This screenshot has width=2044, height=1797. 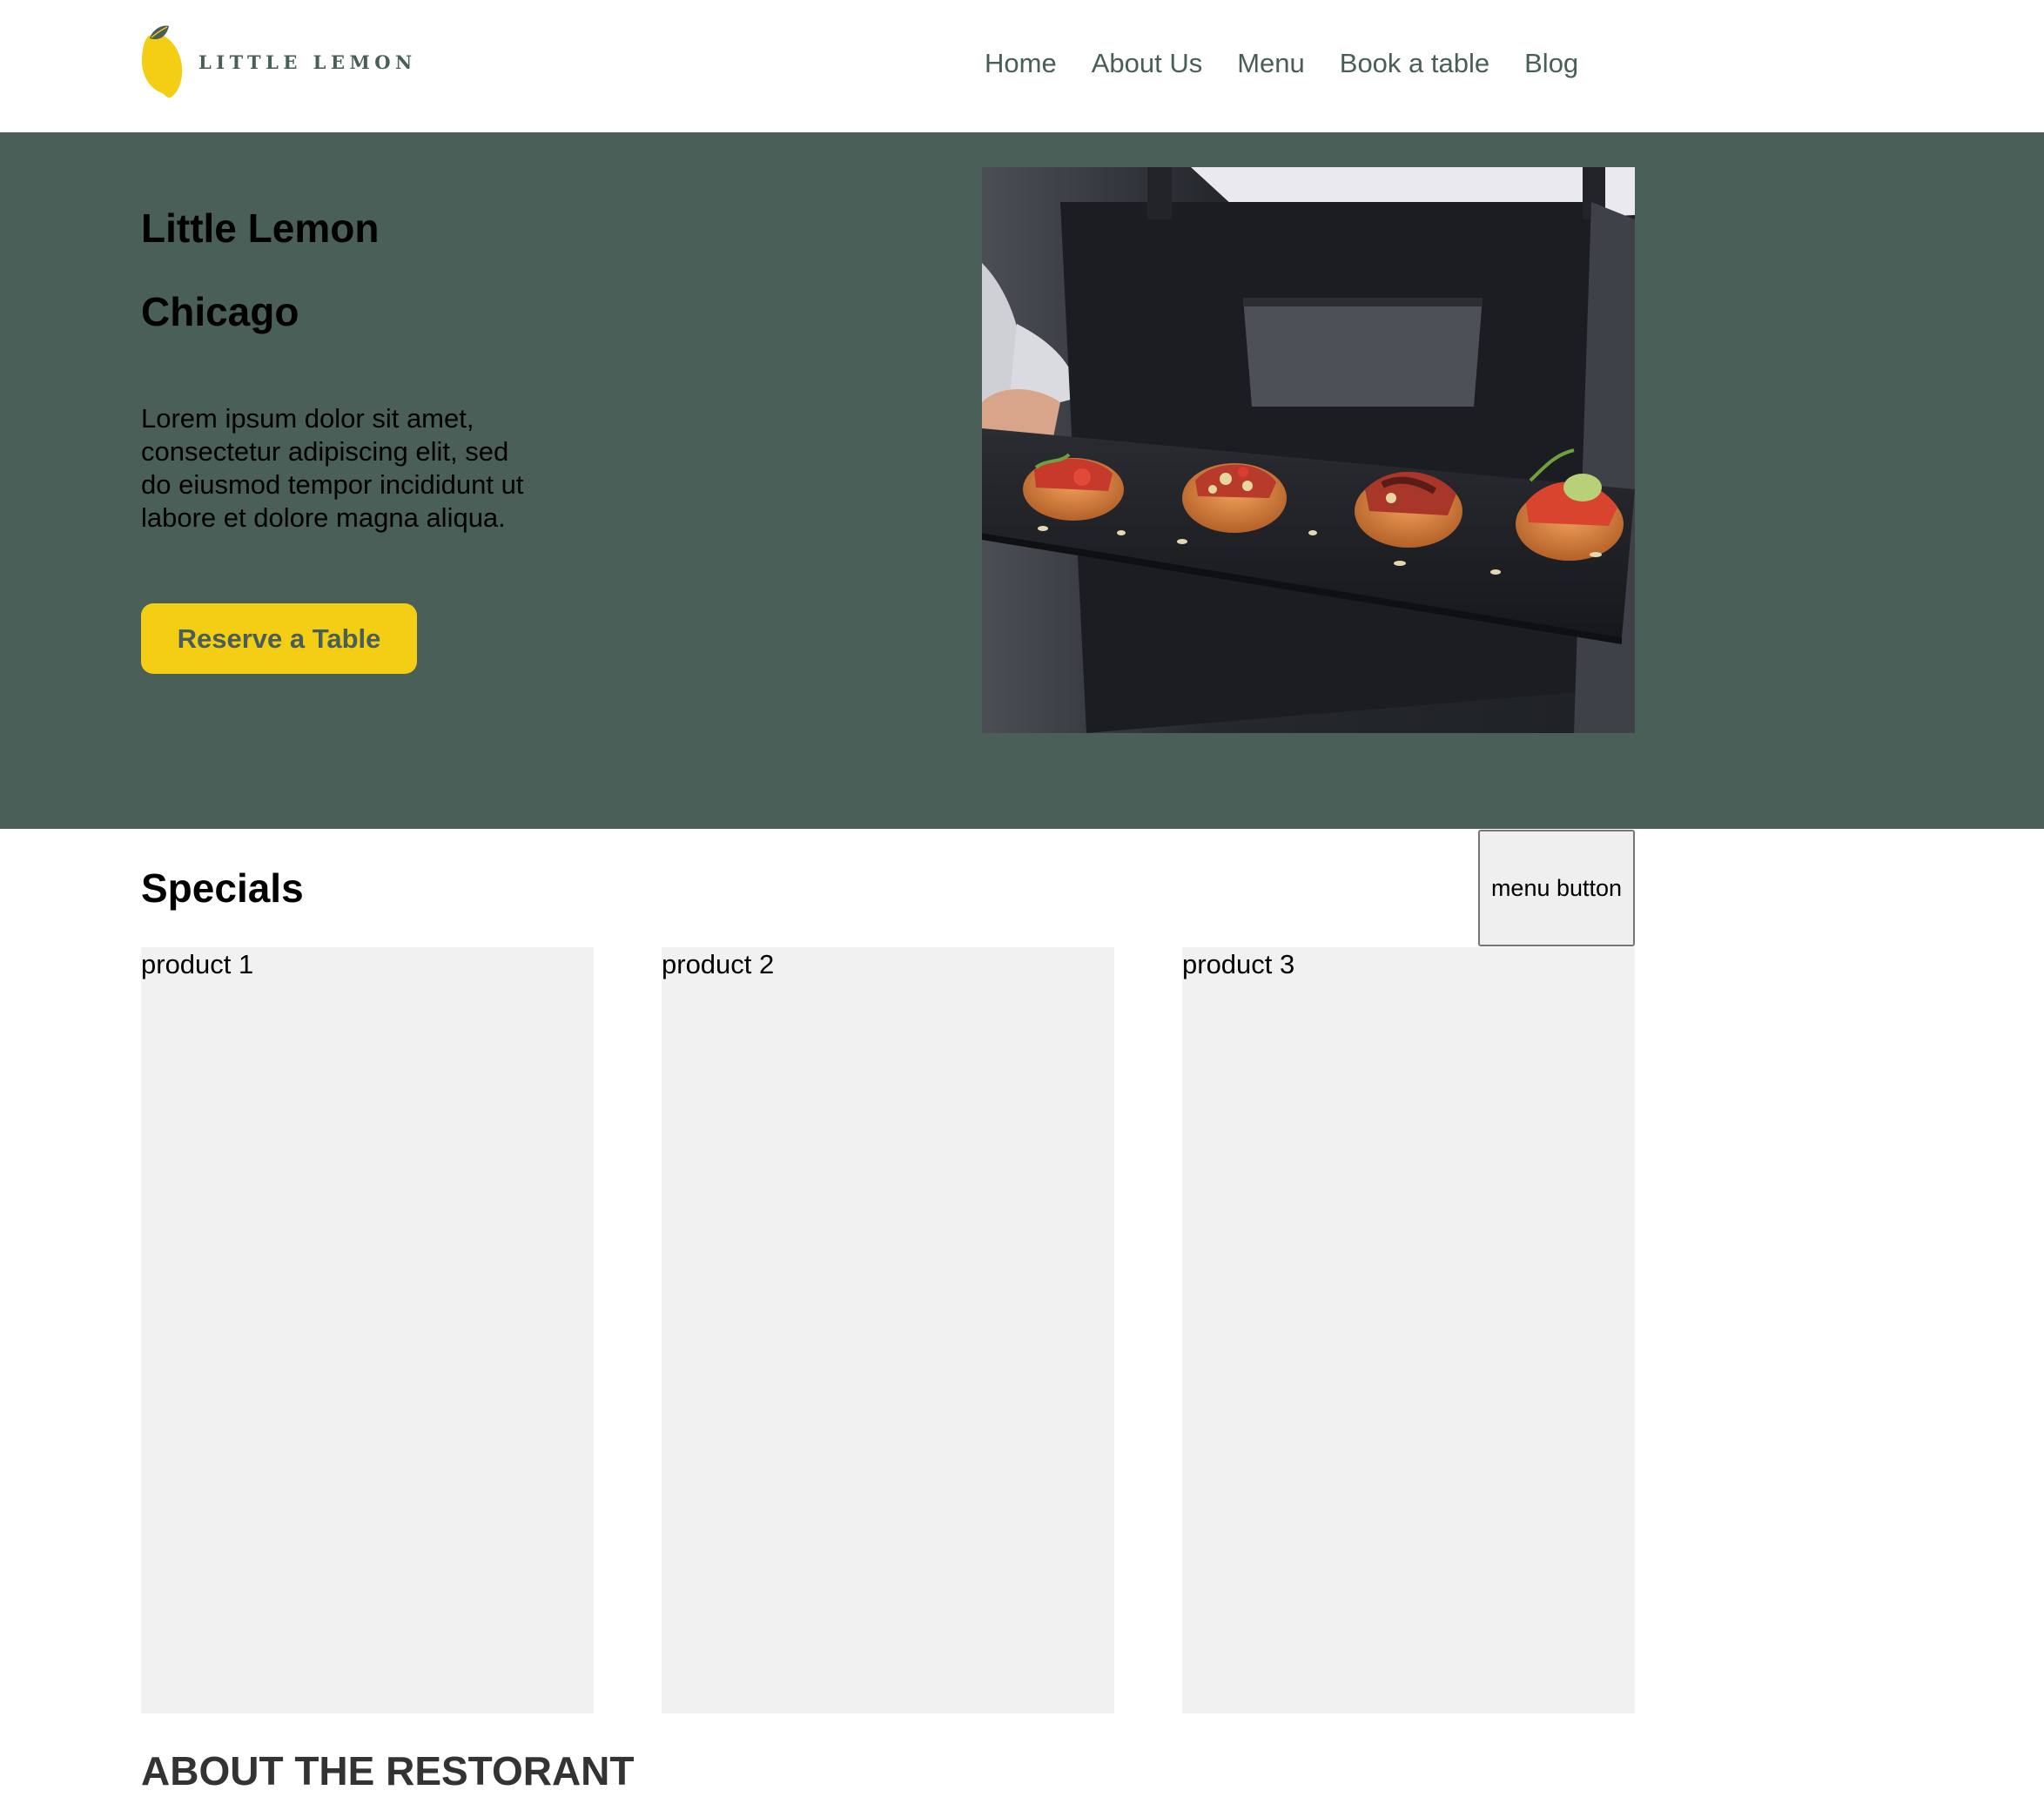 I want to click on hero-food-image, so click(x=1308, y=450).